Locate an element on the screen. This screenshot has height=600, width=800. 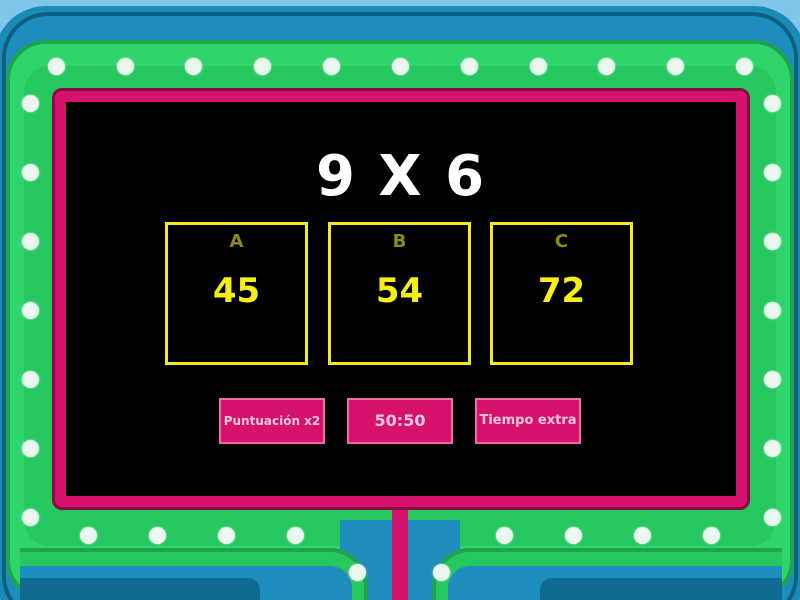
board-stem is located at coordinates (400, 550).